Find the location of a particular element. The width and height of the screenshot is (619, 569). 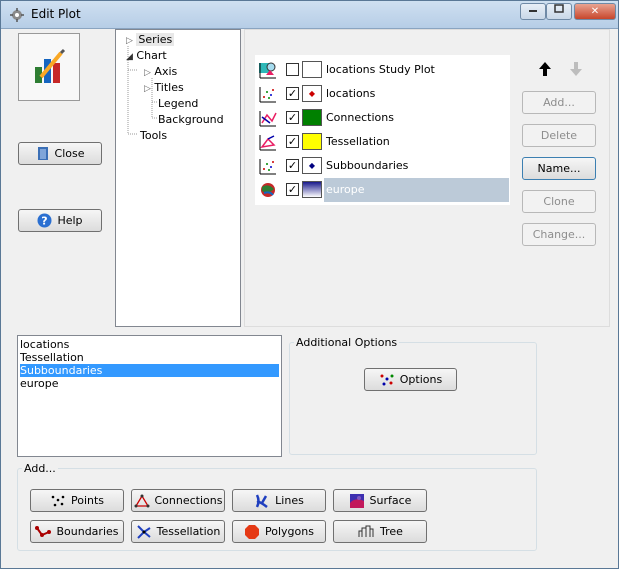

move-up-arrow-icon is located at coordinates (545, 69).